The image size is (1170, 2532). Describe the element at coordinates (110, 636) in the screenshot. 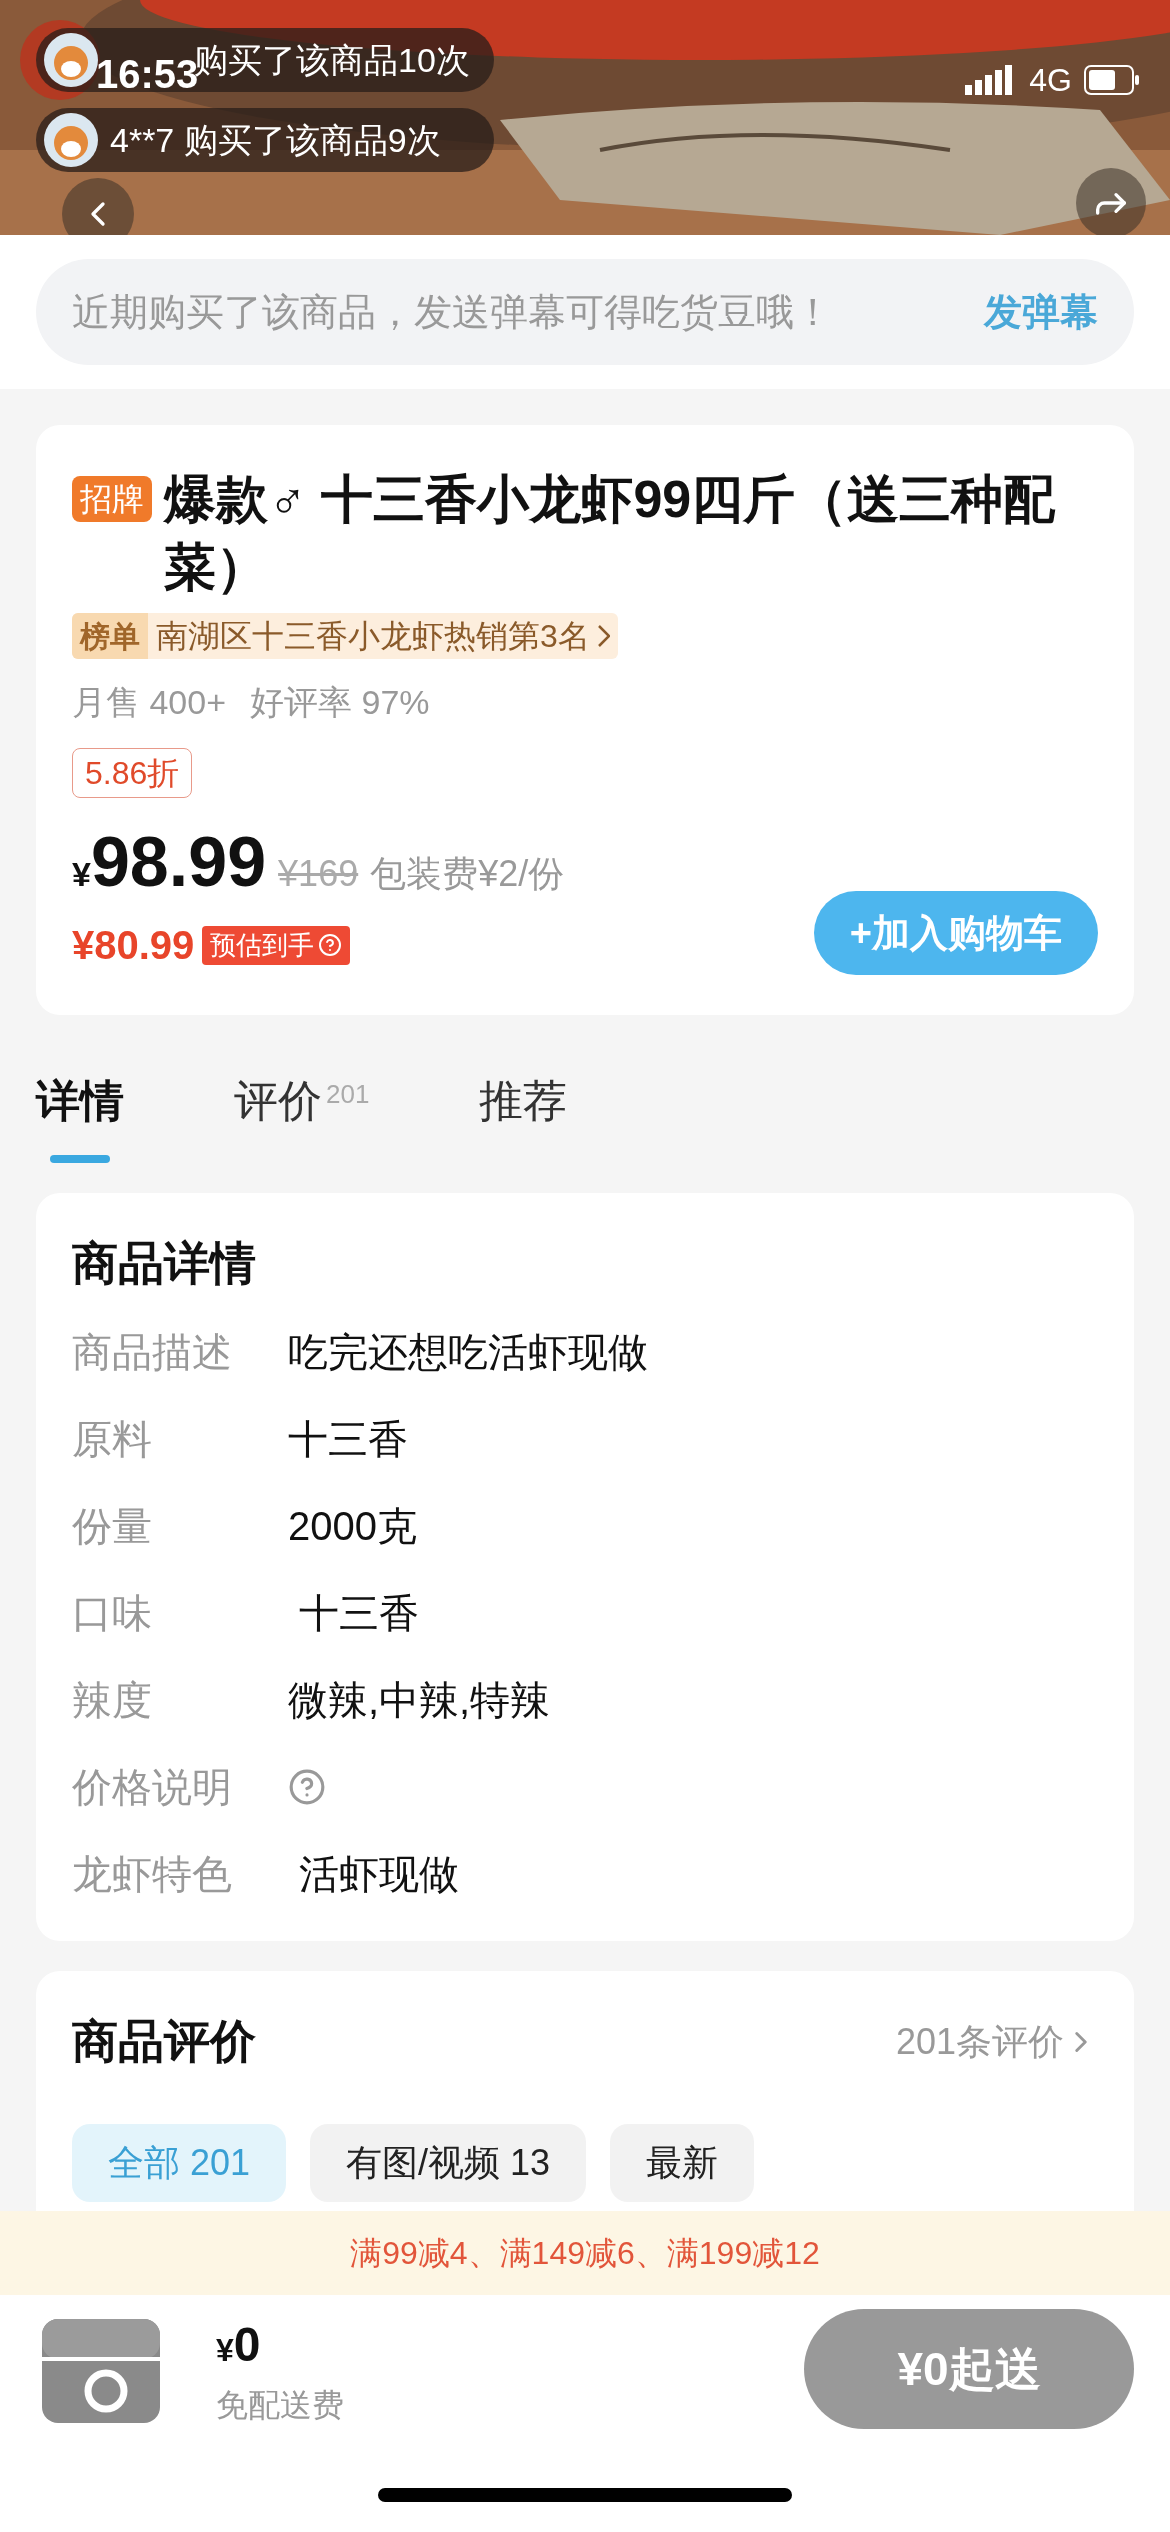

I see `ranking-badge: 榜单` at that location.